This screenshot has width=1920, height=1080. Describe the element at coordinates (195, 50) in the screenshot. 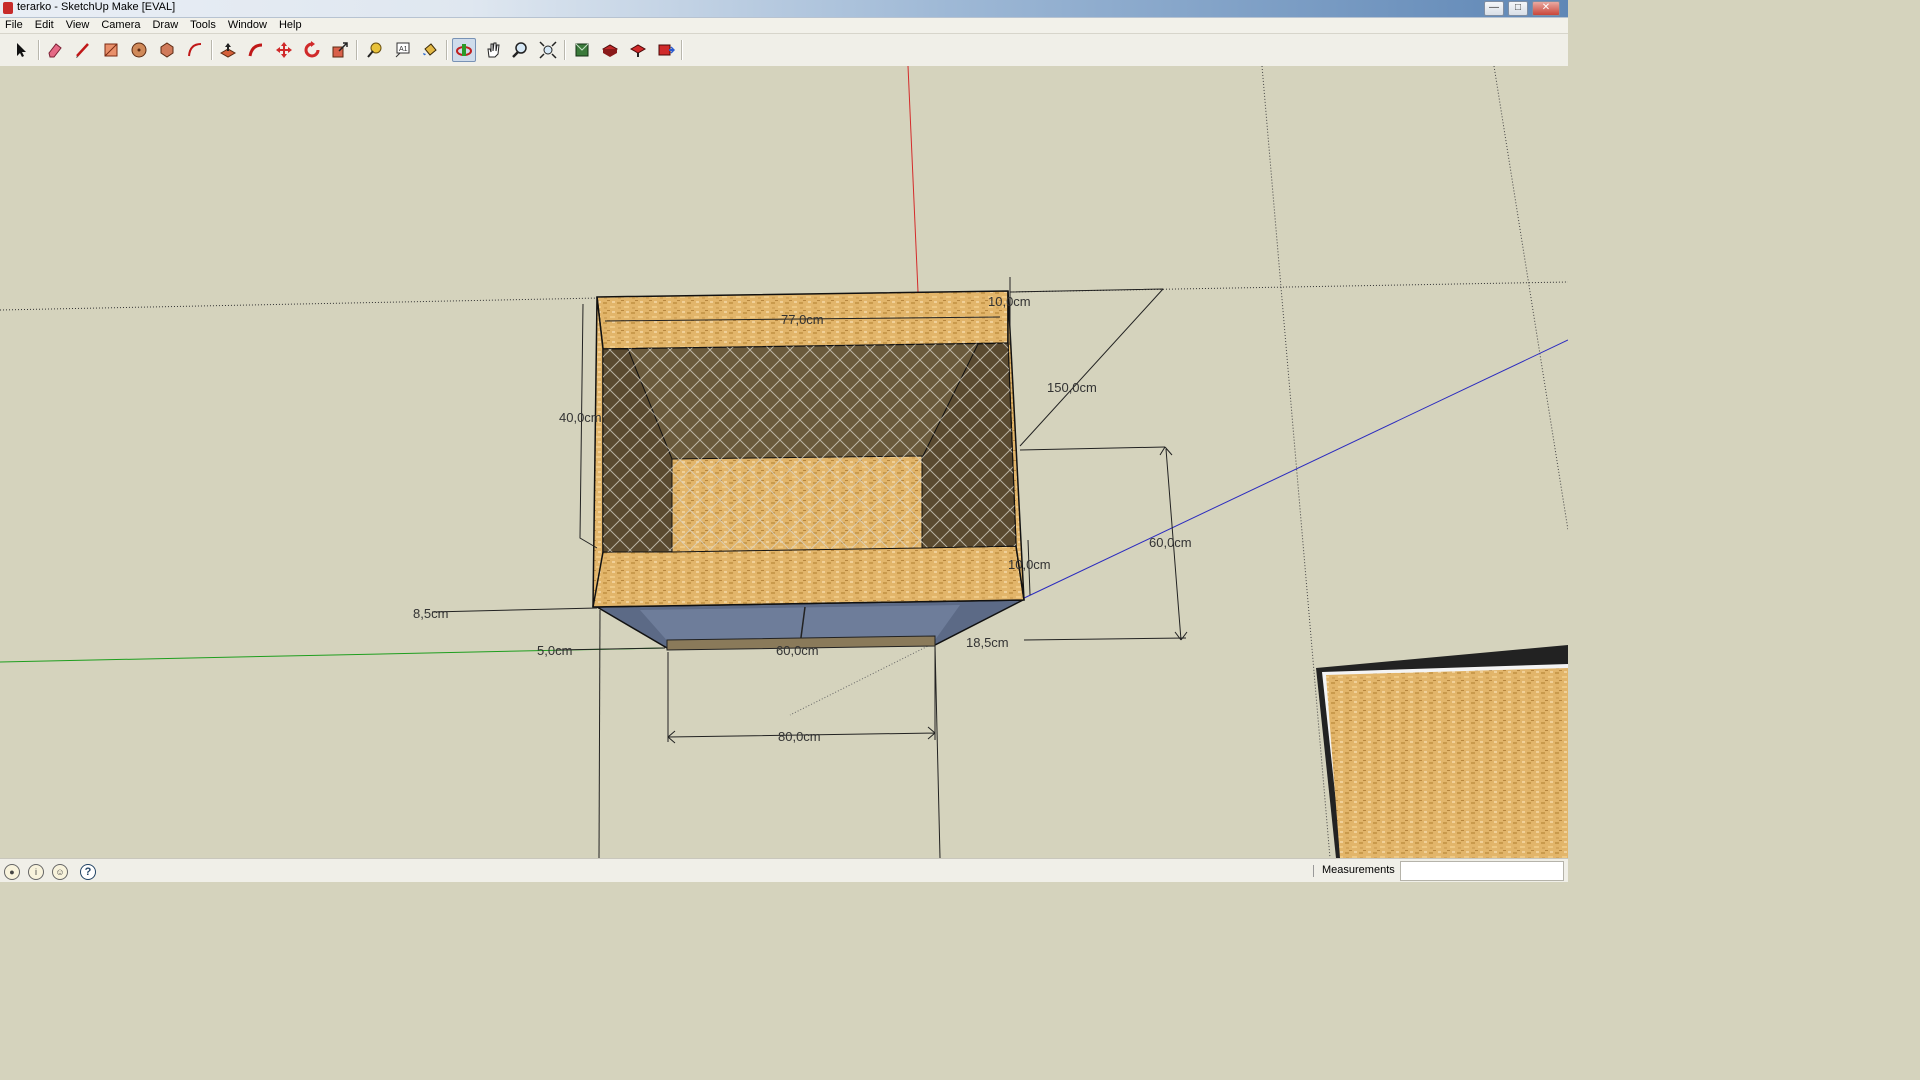

I see `arc-icon` at that location.